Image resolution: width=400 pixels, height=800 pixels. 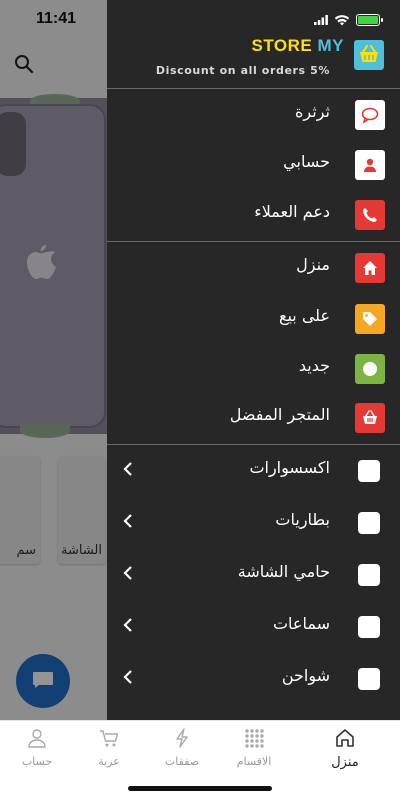 I want to click on circle-icon, so click(x=370, y=369).